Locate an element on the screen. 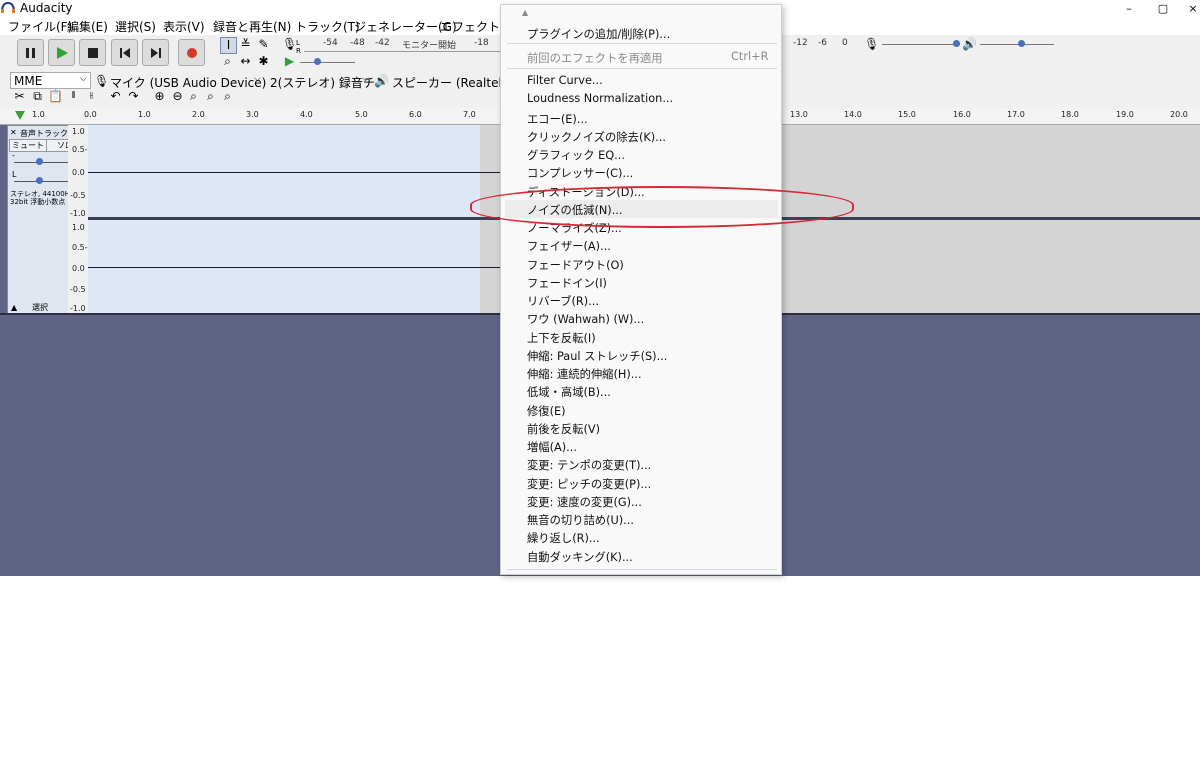 Image resolution: width=1200 pixels, height=771 pixels. gain-minus-label: - is located at coordinates (13, 155).